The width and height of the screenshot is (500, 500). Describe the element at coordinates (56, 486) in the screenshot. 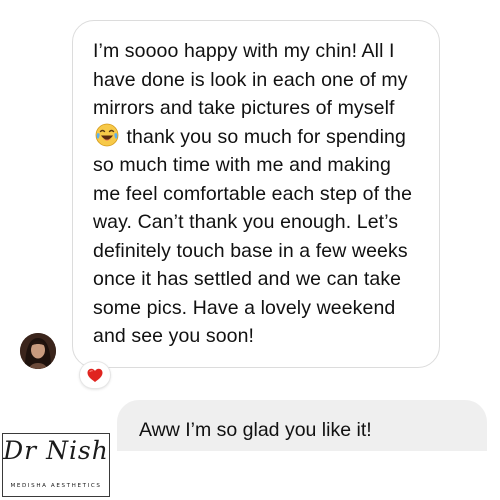

I see `watermark-subtitle: MEDISHA AESTHETICS` at that location.